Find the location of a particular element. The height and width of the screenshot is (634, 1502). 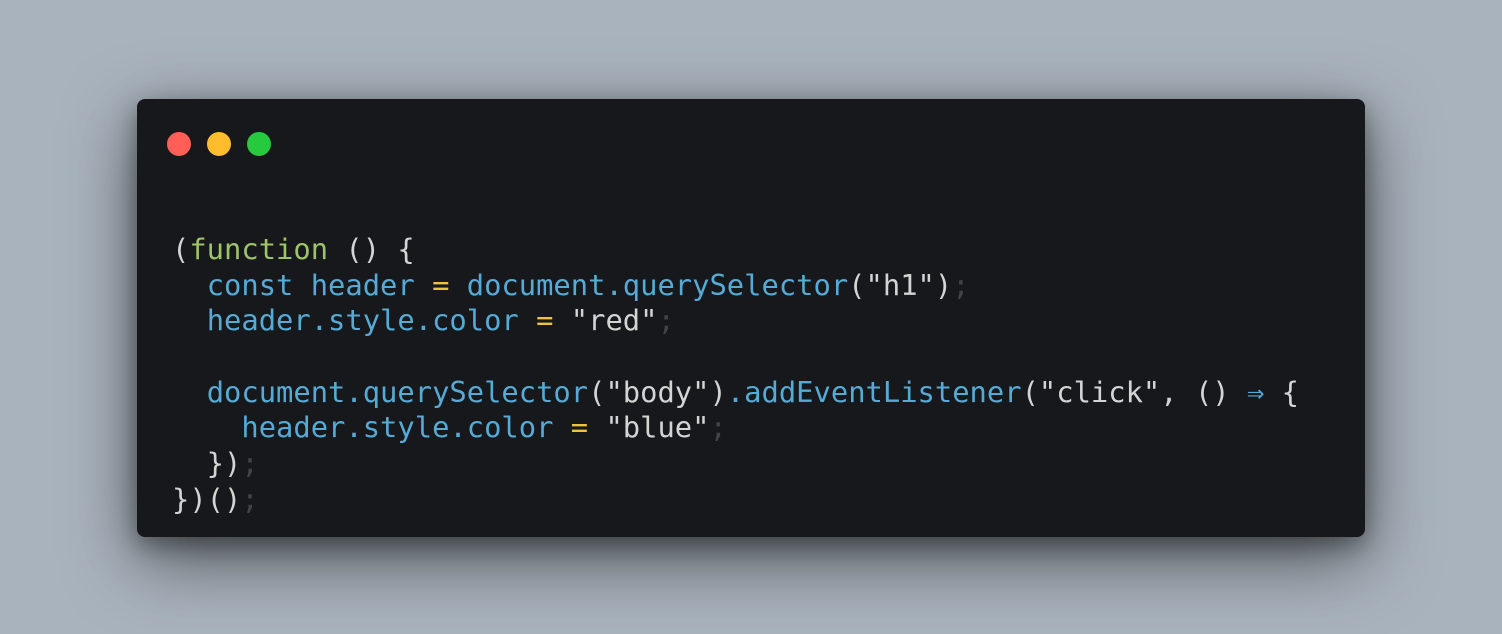

code-token: ⇒ is located at coordinates (1255, 391).